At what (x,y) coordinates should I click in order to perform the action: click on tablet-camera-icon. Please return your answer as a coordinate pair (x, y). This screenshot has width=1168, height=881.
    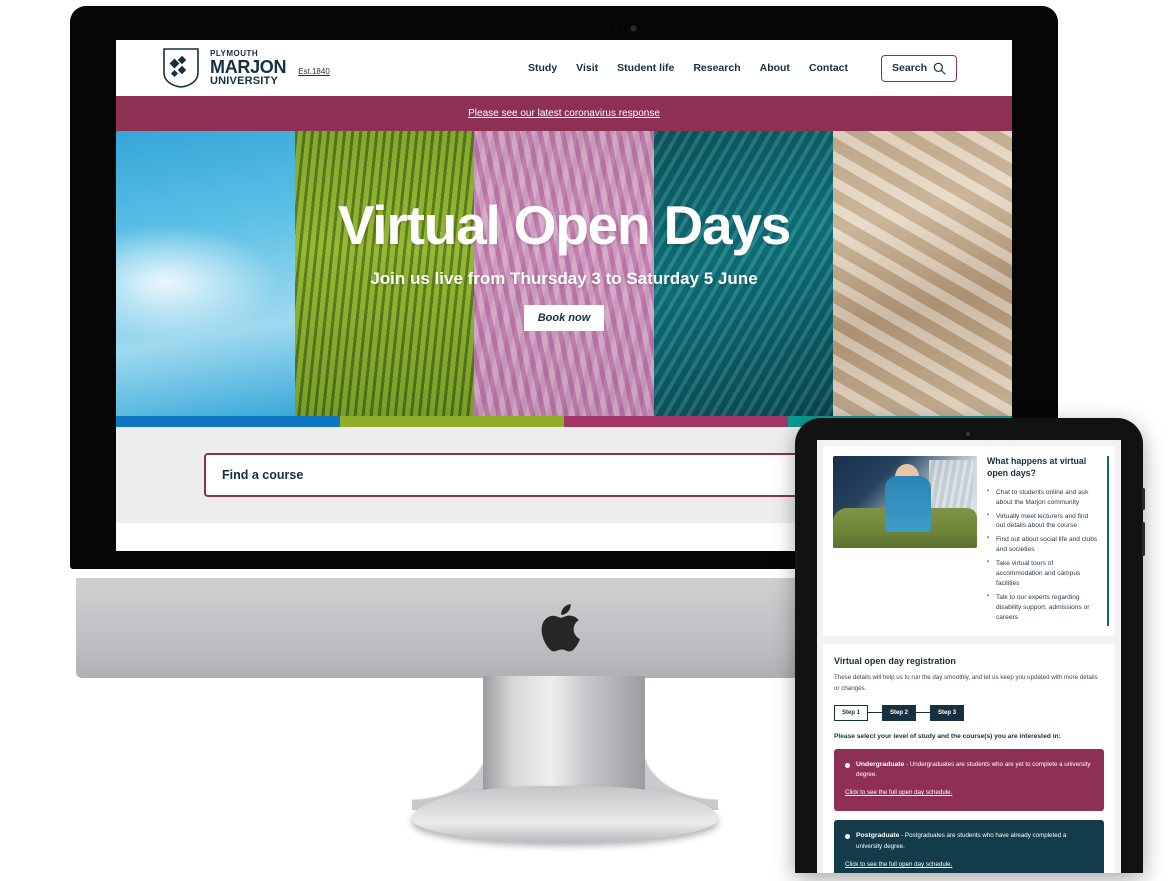
    Looking at the image, I should click on (968, 434).